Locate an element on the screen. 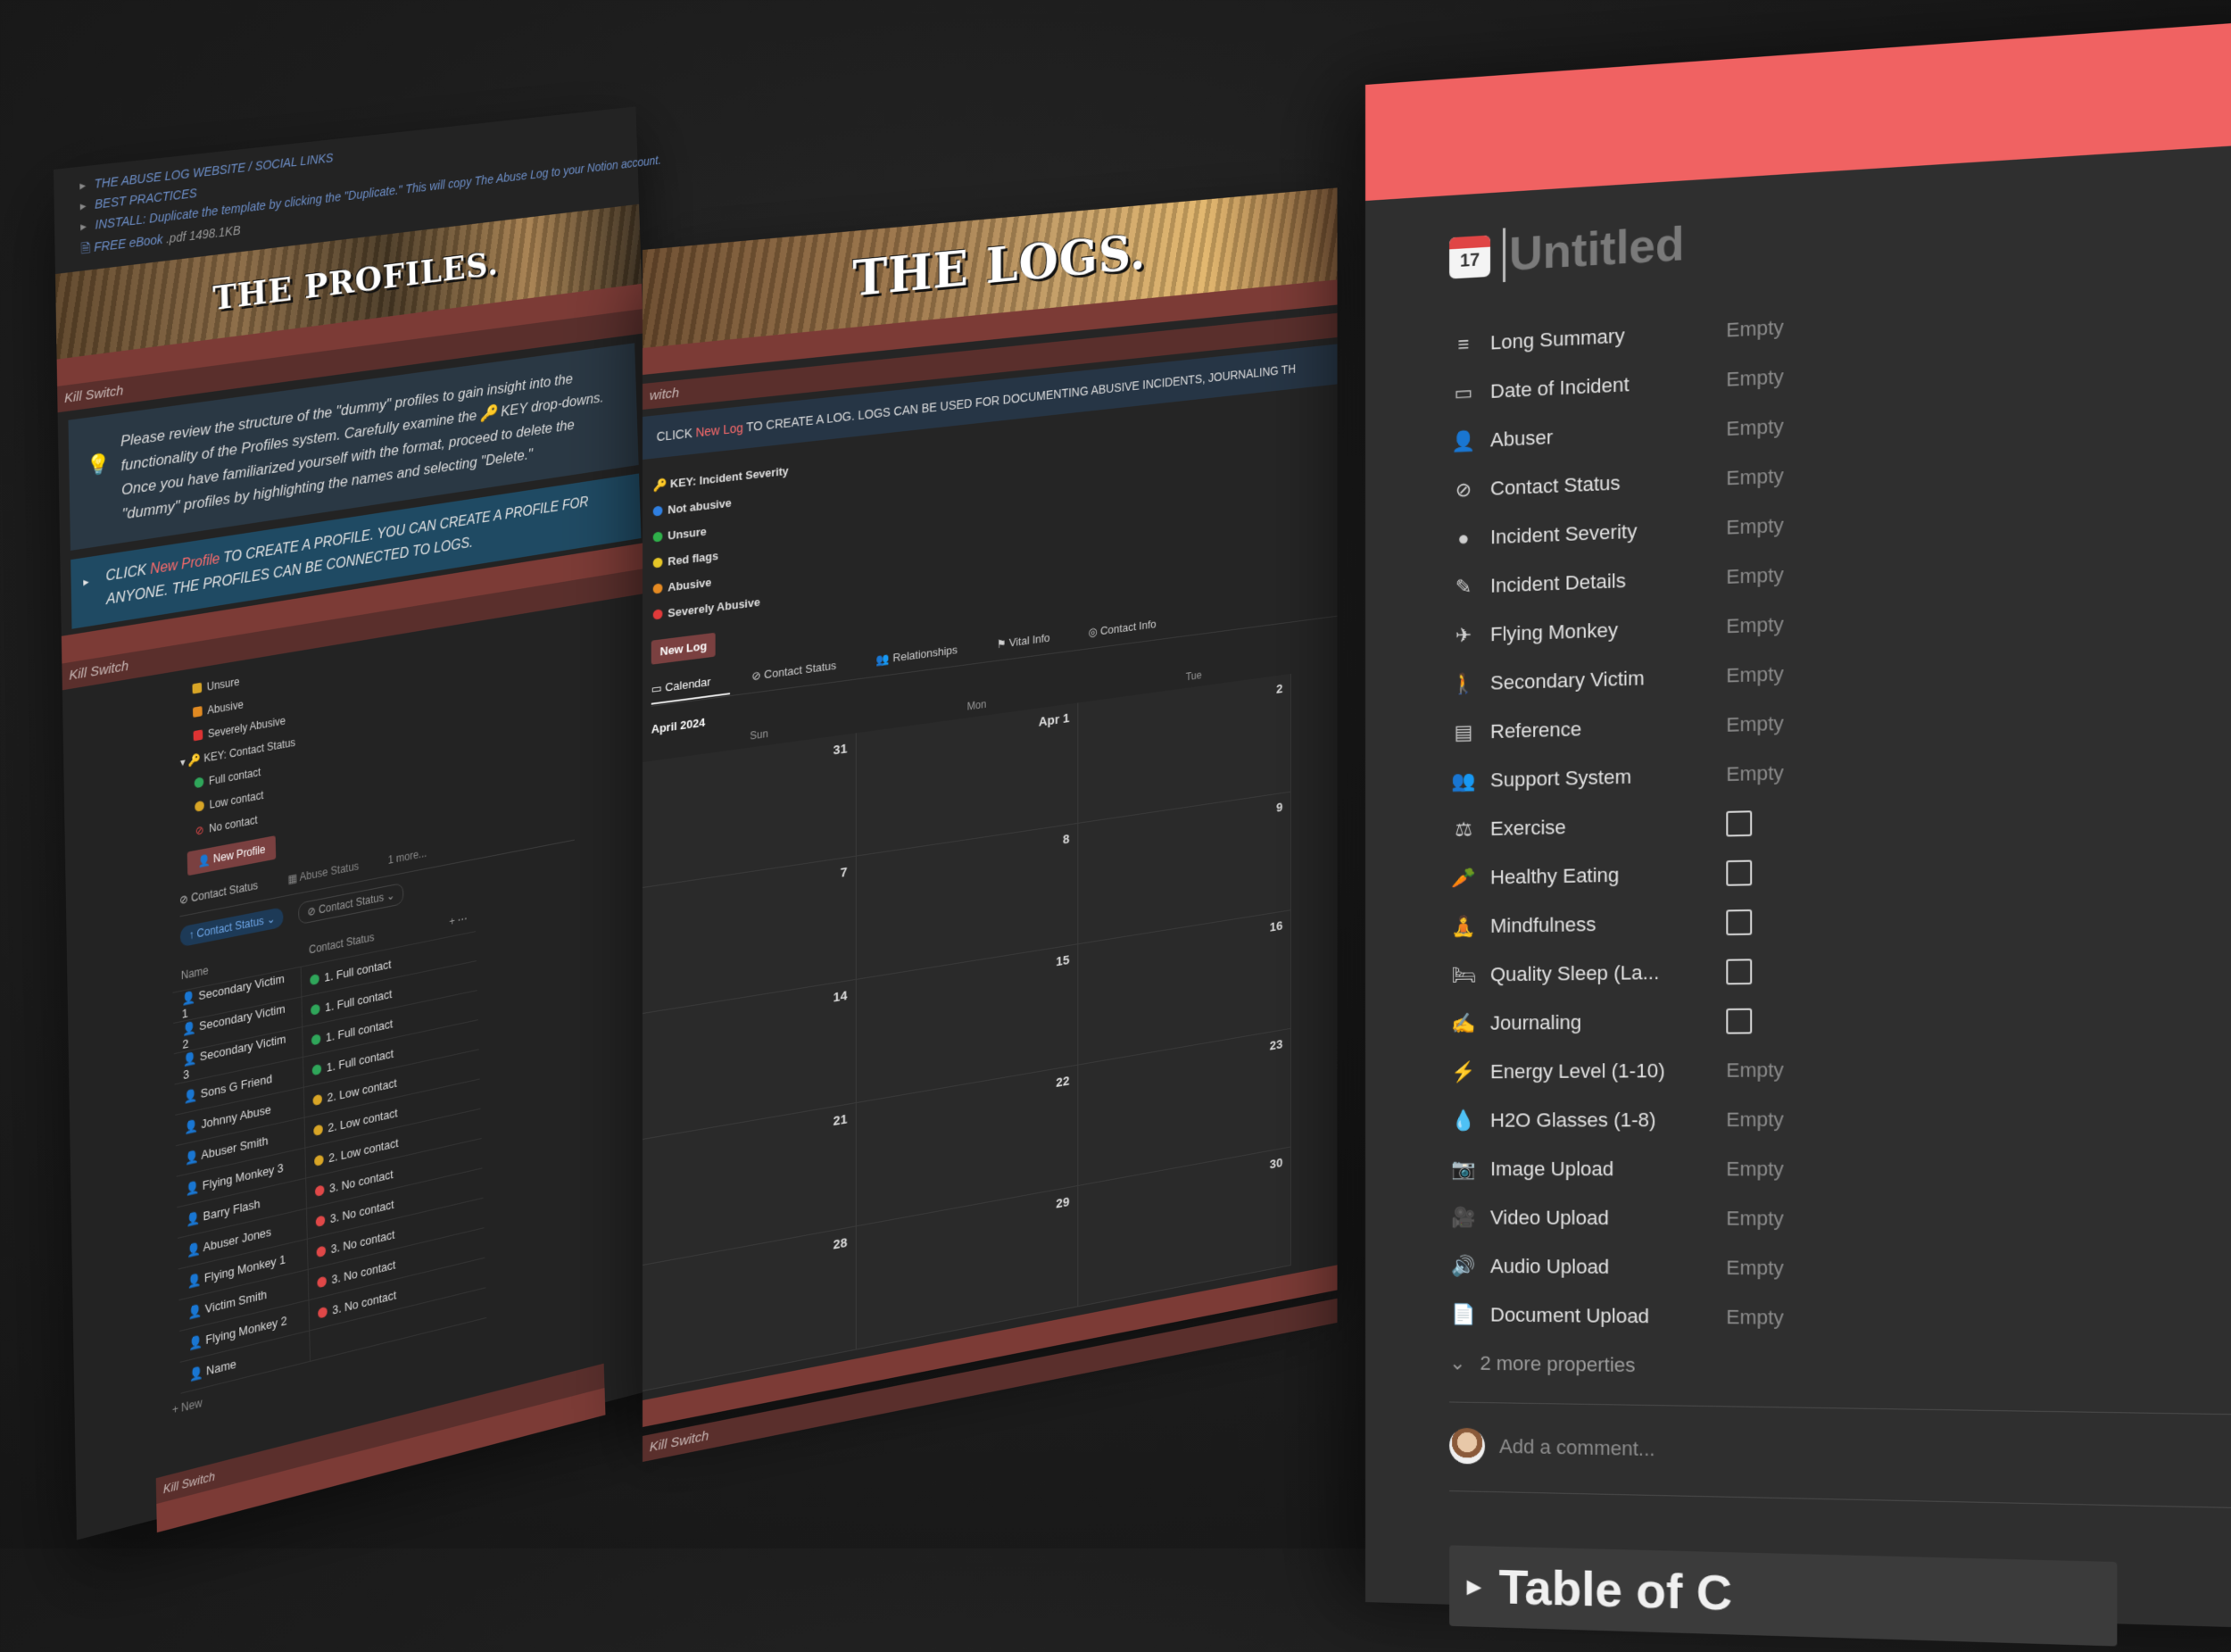 This screenshot has width=2231, height=1652. toc-toggle-heading: ▶ Table of C is located at coordinates (1783, 1596).